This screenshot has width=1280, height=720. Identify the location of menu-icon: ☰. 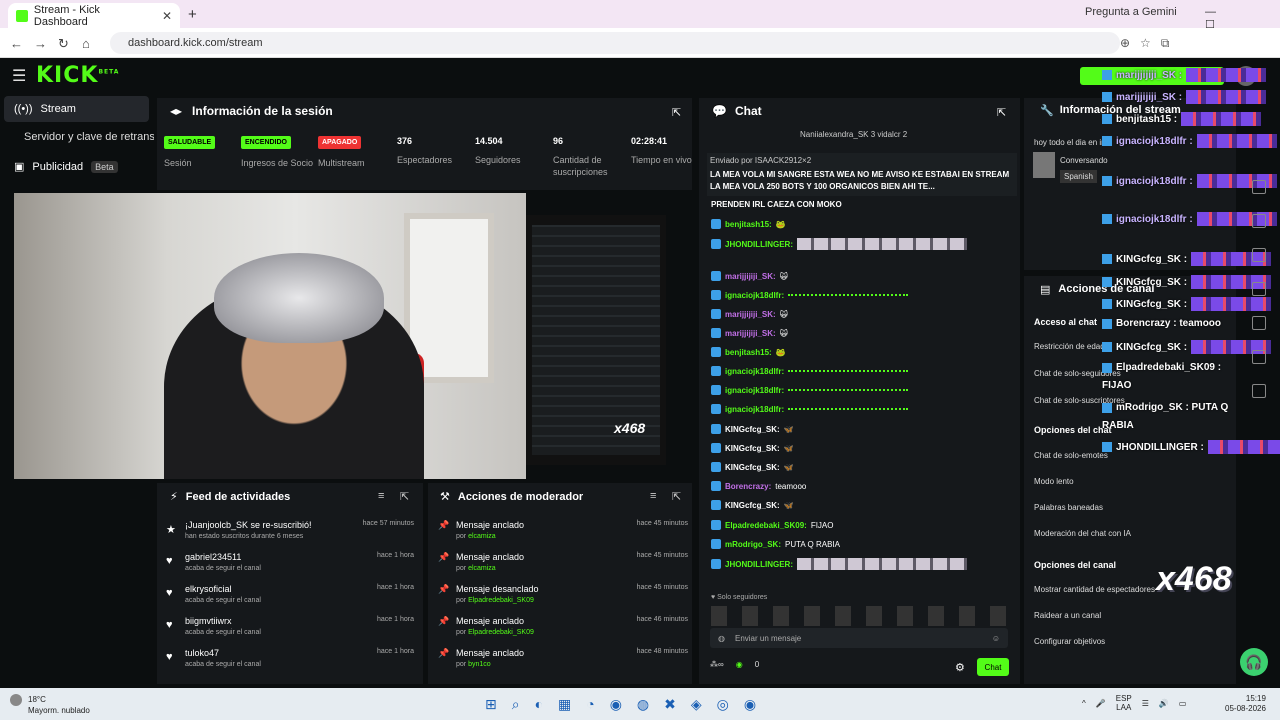
(19, 76).